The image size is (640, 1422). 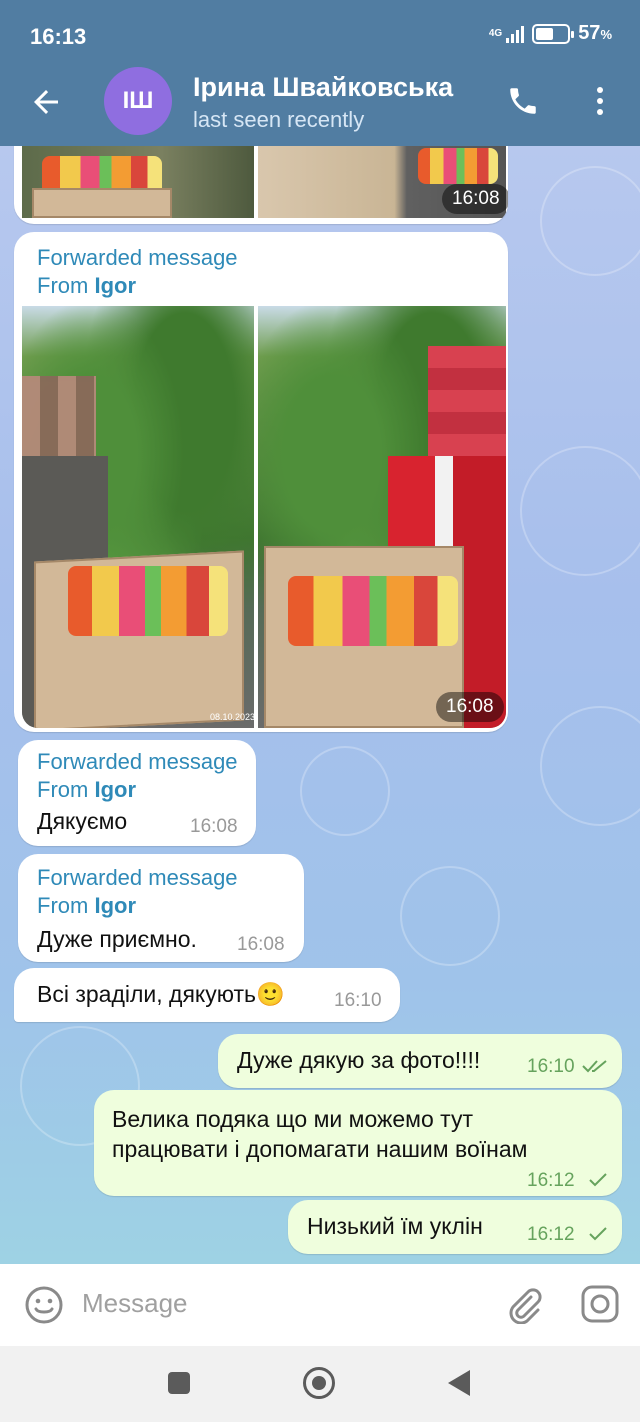 I want to click on message-album-top: 16:08, so click(x=261, y=185).